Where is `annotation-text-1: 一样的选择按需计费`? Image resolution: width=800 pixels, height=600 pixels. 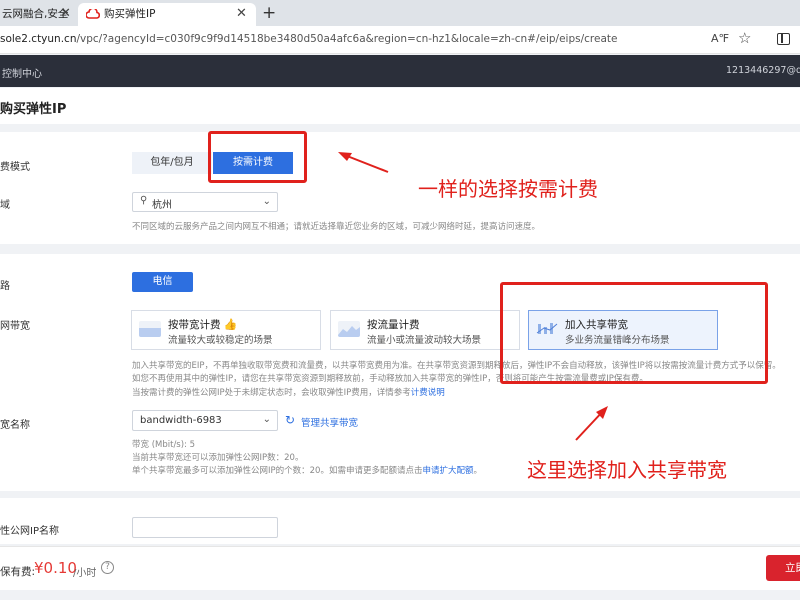 annotation-text-1: 一样的选择按需计费 is located at coordinates (508, 189).